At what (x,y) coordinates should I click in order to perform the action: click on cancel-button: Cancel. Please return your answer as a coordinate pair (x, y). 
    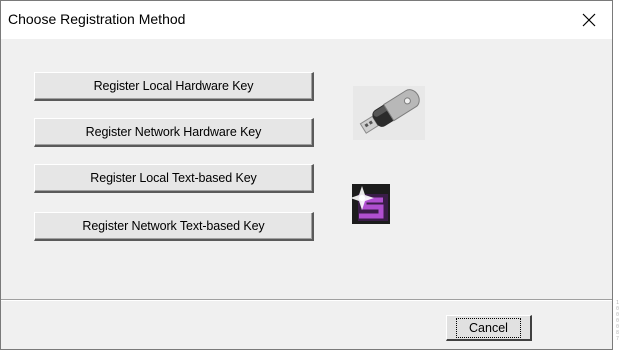
    Looking at the image, I should click on (489, 328).